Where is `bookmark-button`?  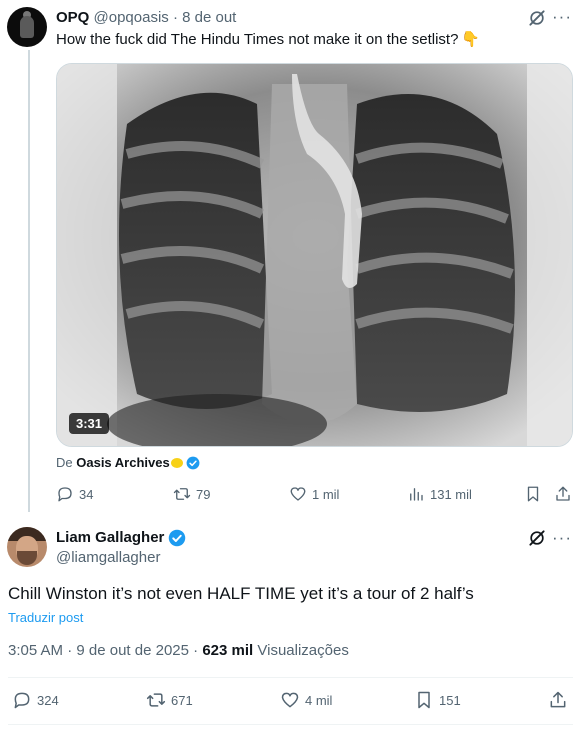
bookmark-button is located at coordinates (533, 494).